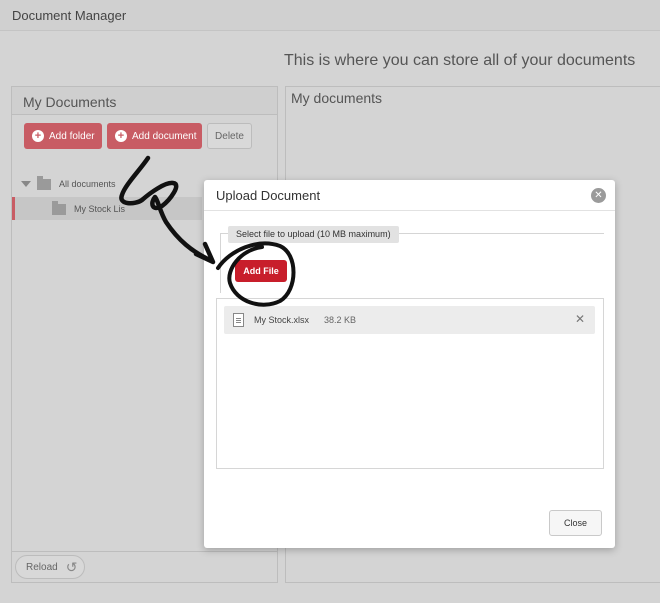 The image size is (660, 603). I want to click on delete-button: Delete, so click(229, 136).